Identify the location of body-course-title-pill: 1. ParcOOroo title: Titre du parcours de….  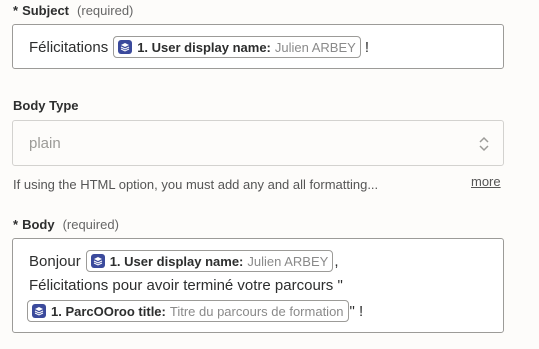
(188, 311).